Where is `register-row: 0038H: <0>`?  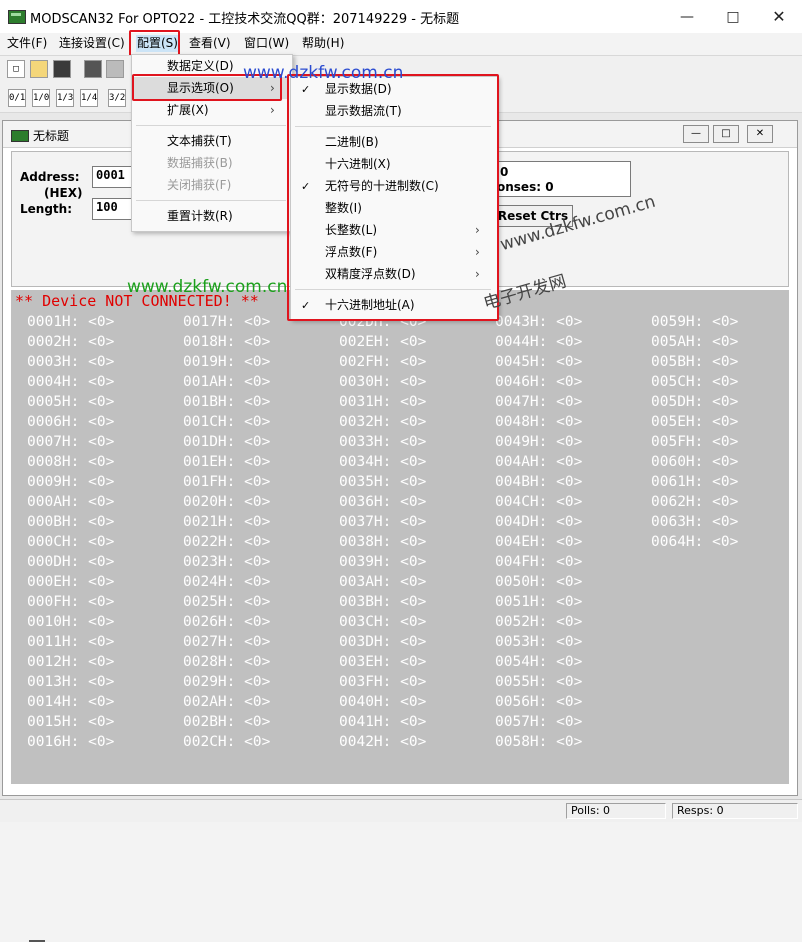 register-row: 0038H: <0> is located at coordinates (383, 542).